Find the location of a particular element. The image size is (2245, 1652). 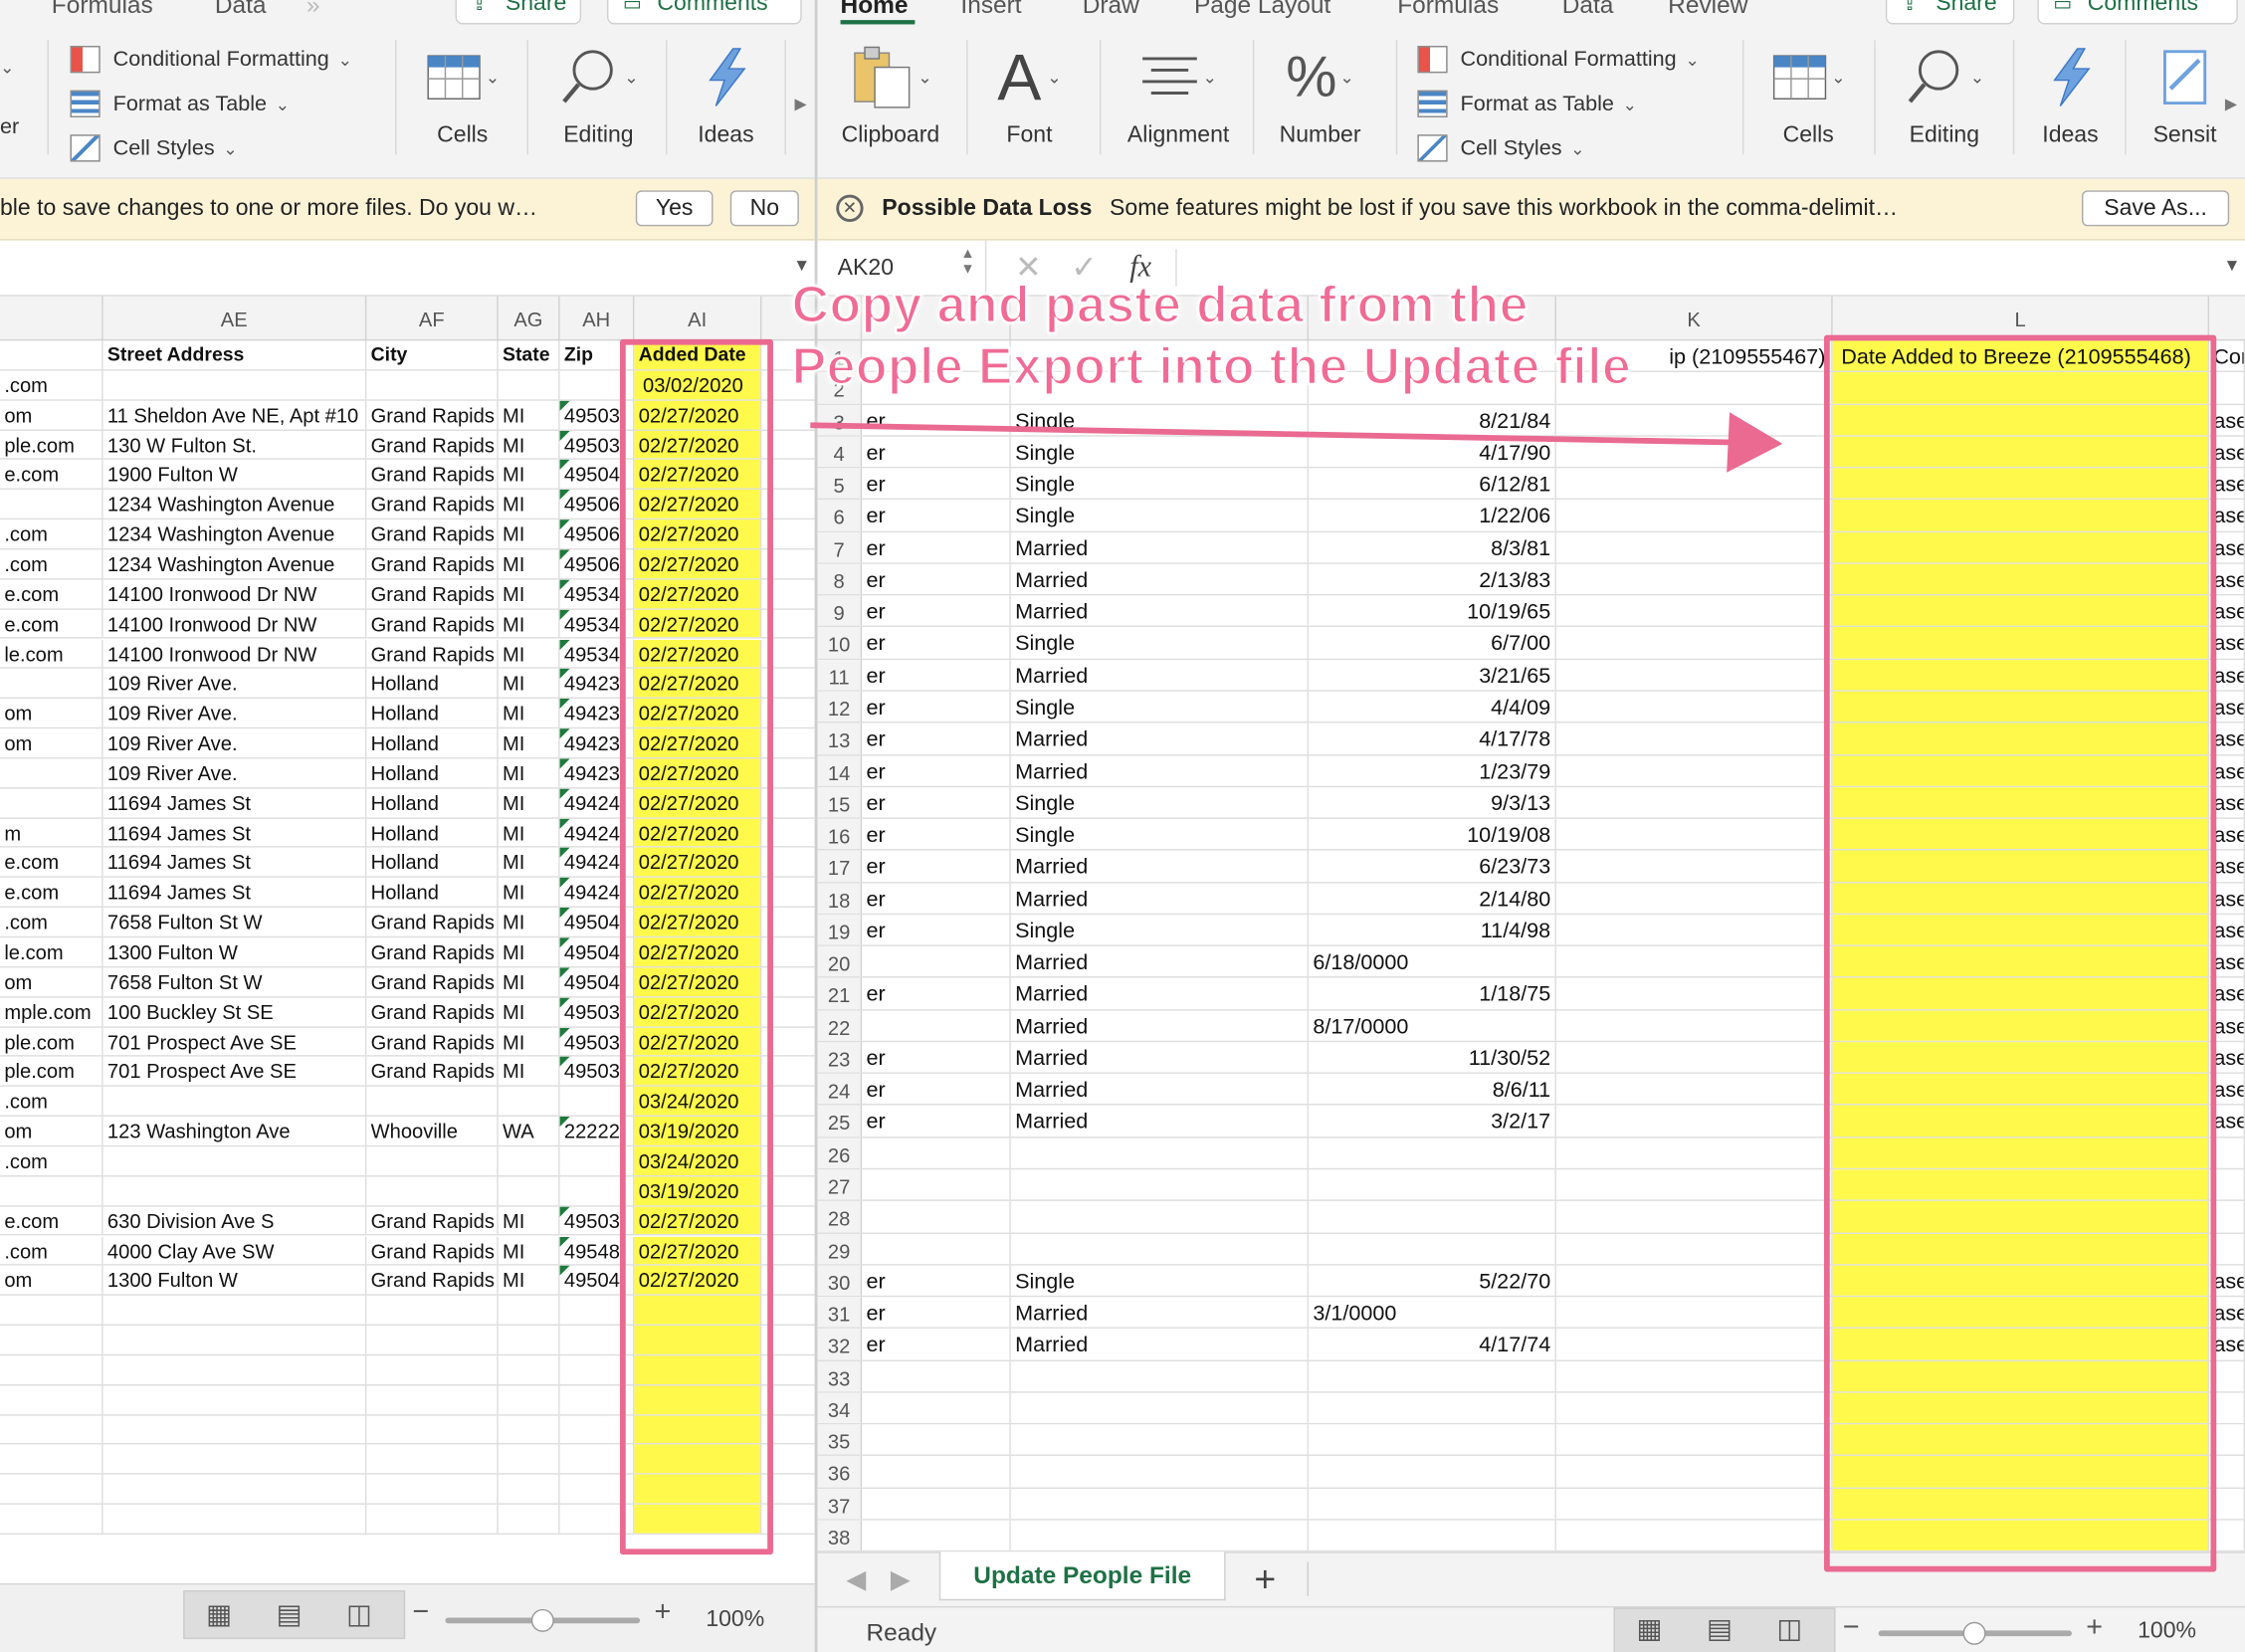

editing-button: ⌄ Editing is located at coordinates (1945, 94).